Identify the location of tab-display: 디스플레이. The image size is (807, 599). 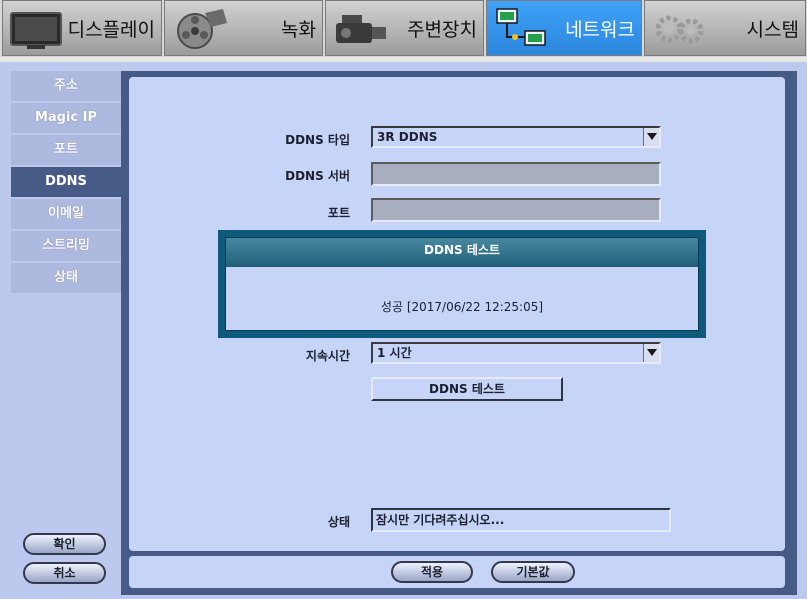
(82, 28).